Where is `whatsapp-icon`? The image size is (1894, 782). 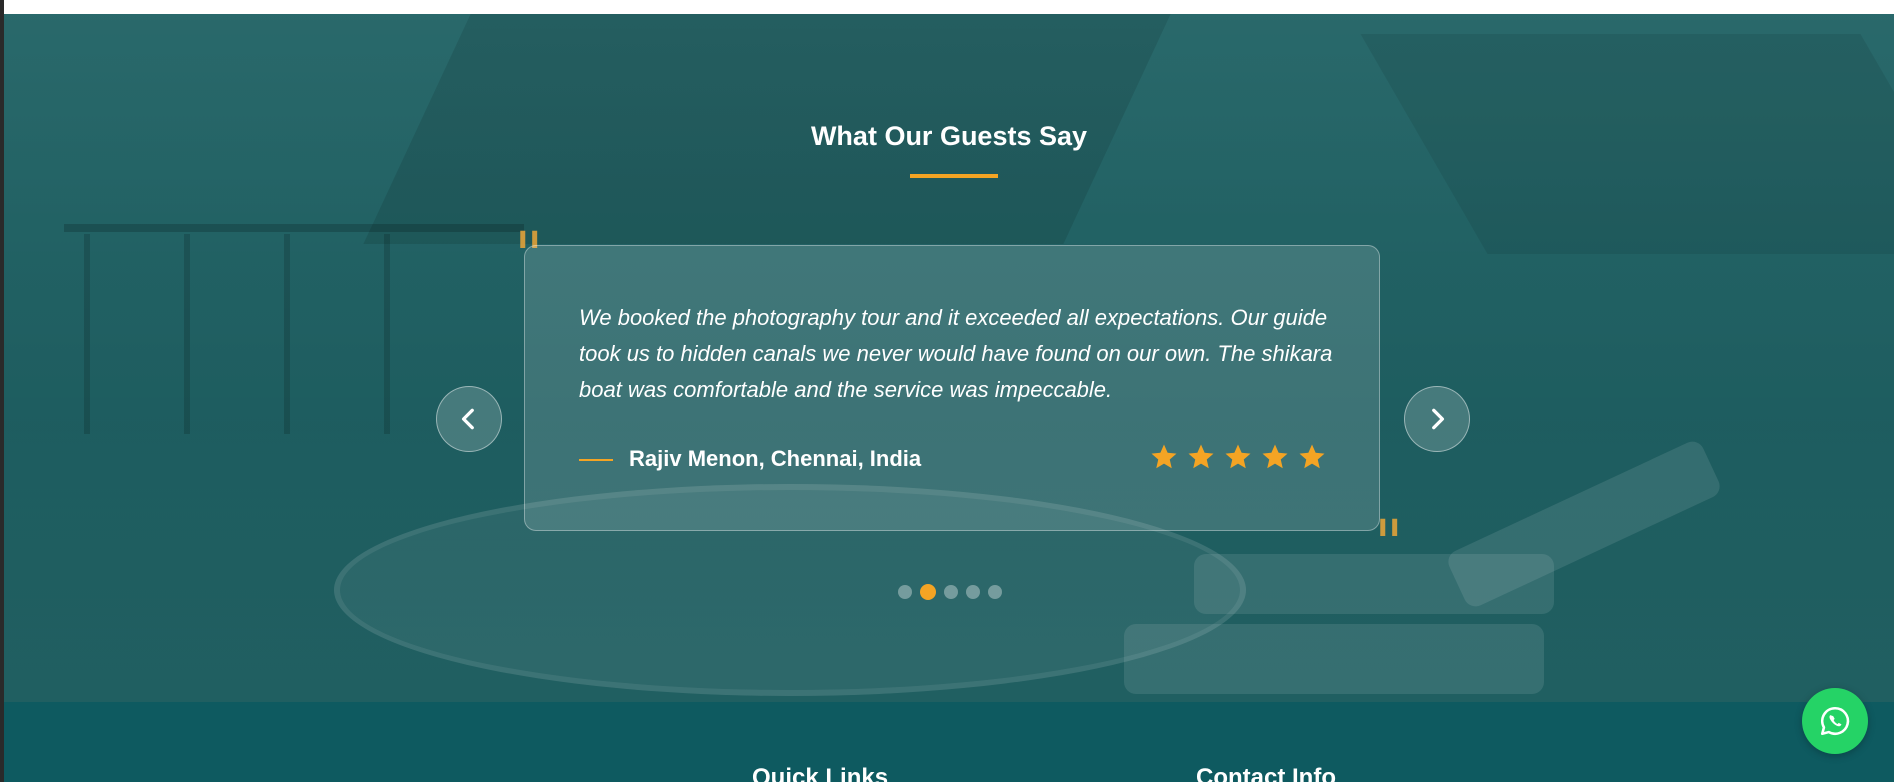
whatsapp-icon is located at coordinates (1835, 721).